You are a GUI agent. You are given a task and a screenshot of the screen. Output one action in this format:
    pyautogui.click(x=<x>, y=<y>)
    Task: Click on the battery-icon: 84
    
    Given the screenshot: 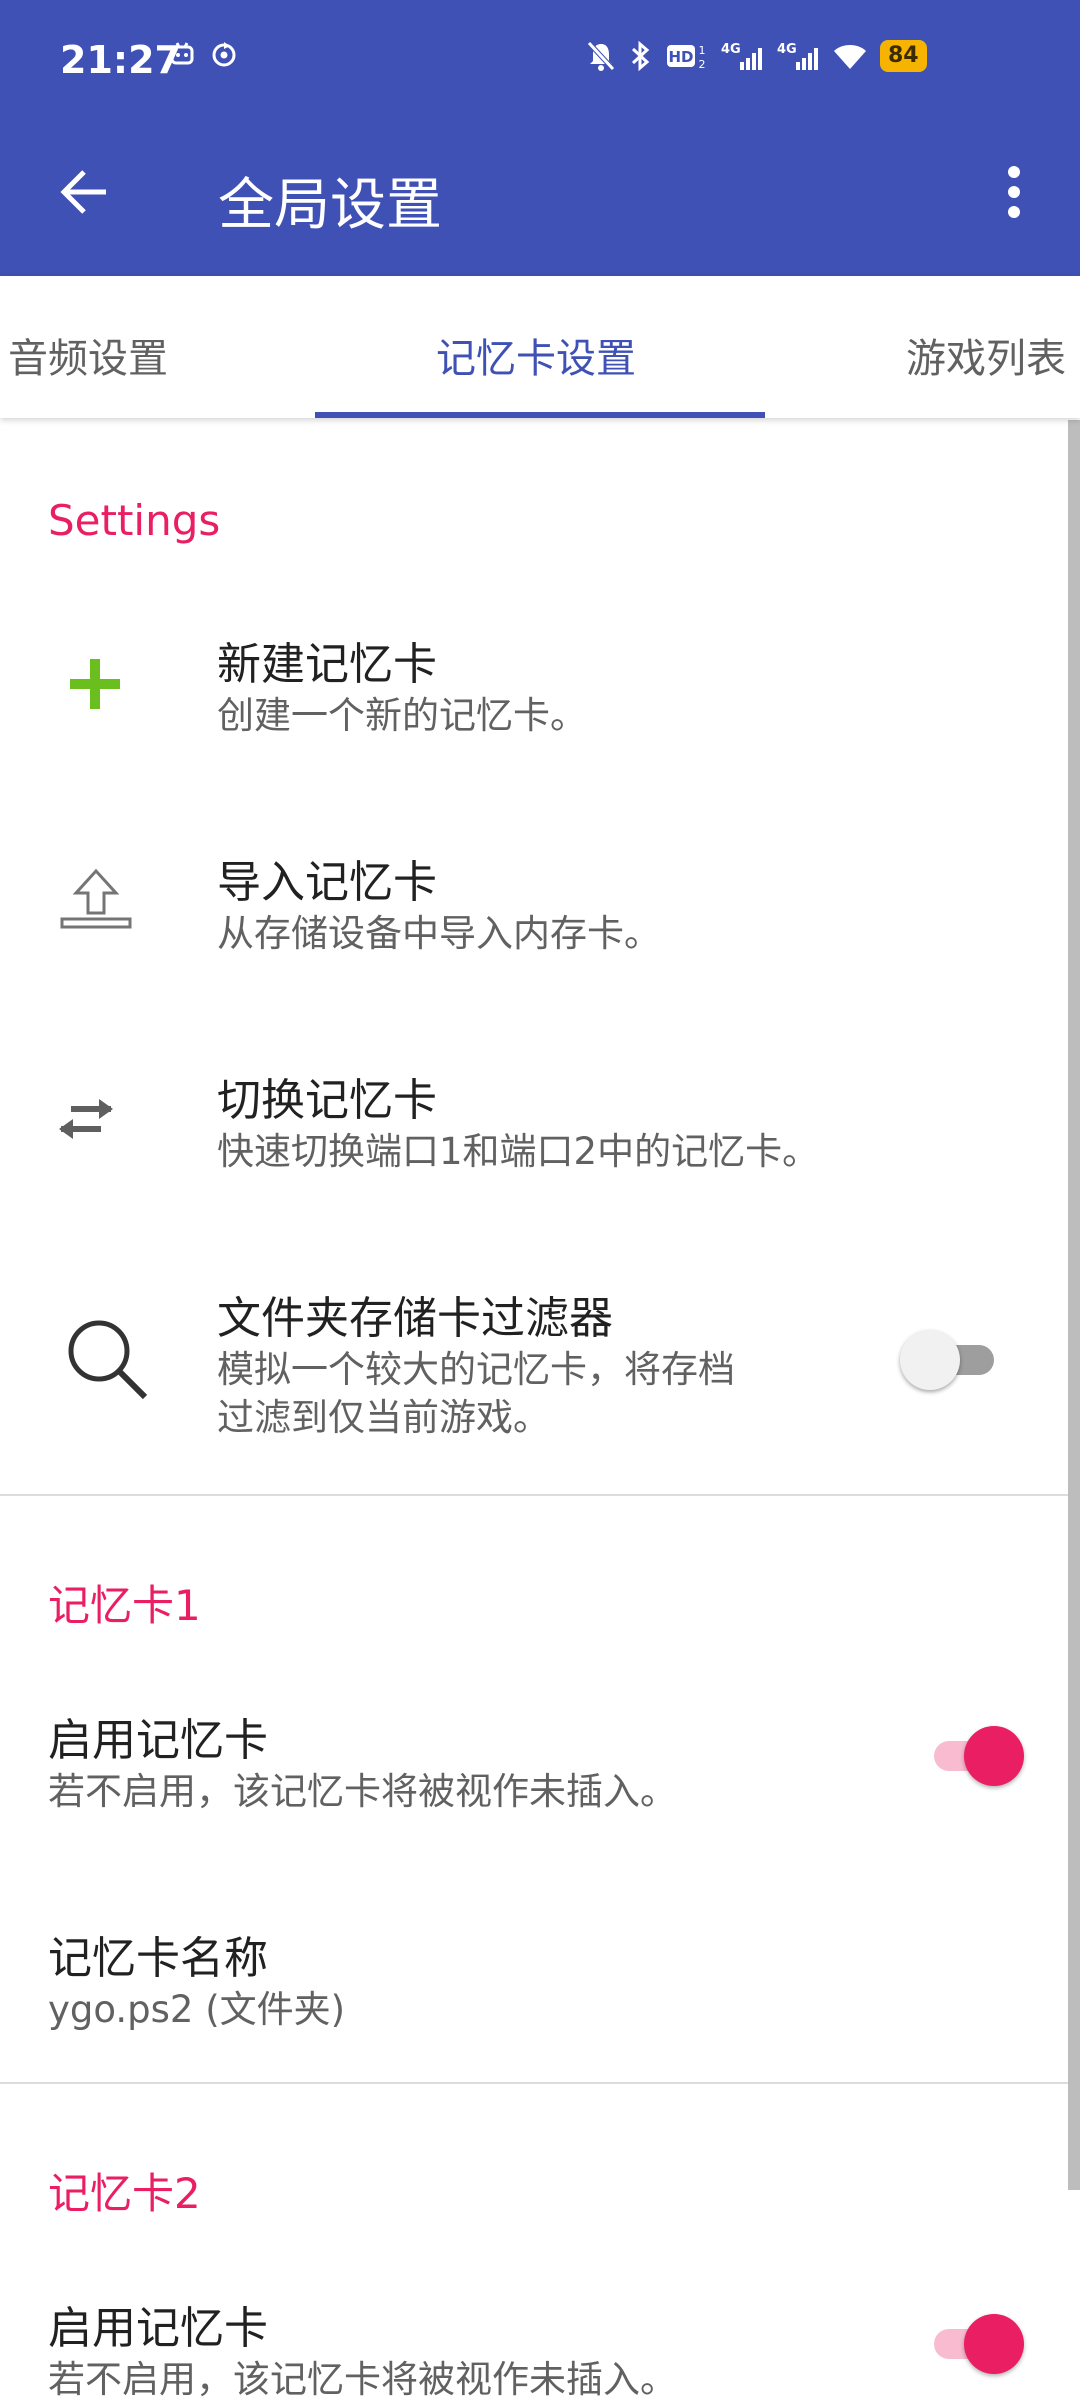 What is the action you would take?
    pyautogui.click(x=903, y=56)
    